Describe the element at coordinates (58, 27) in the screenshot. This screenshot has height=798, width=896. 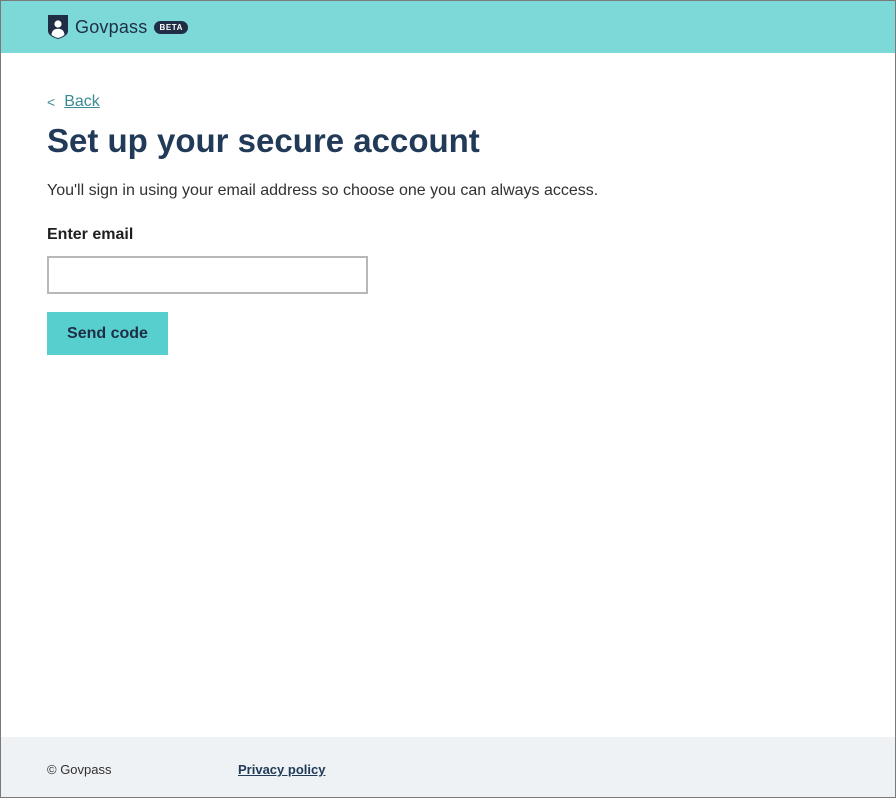
I see `shield-person-icon` at that location.